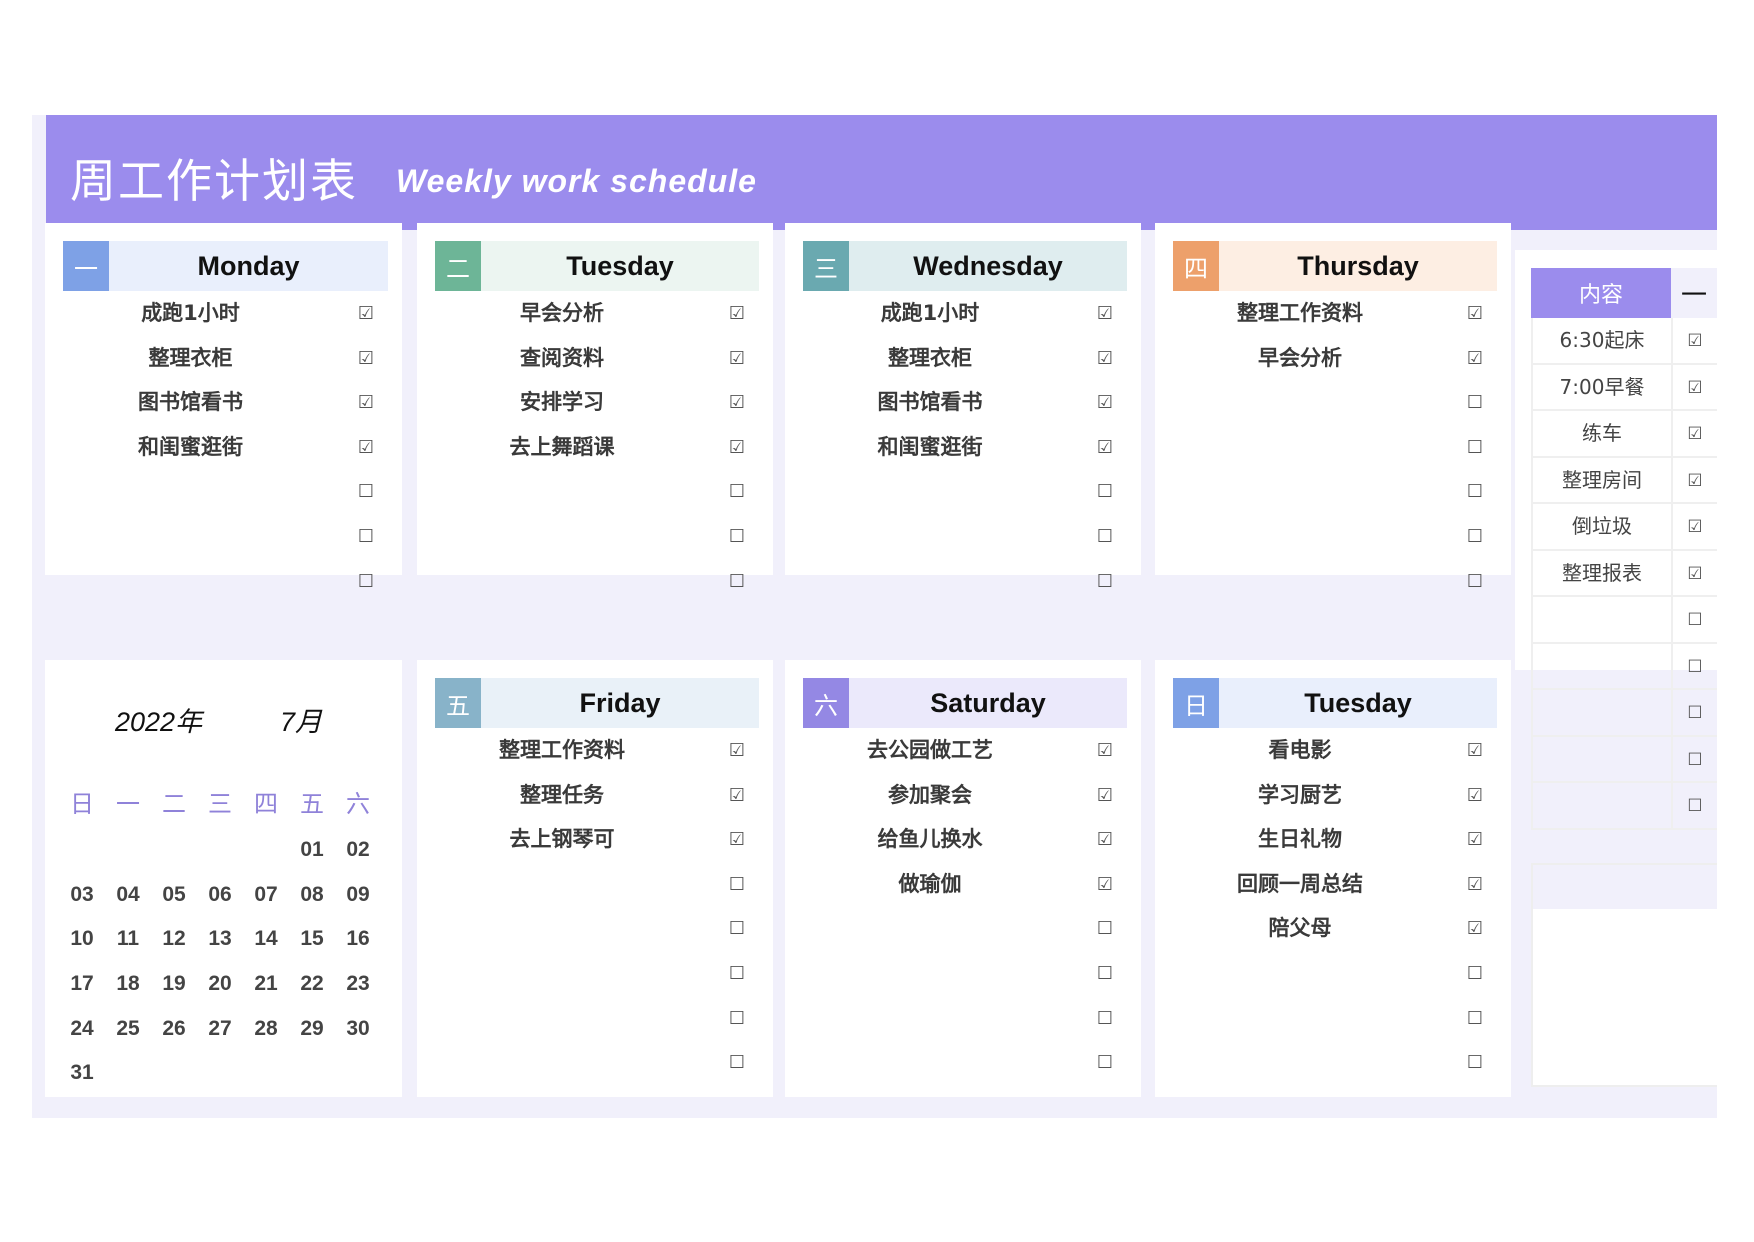 The width and height of the screenshot is (1754, 1242). What do you see at coordinates (220, 1029) in the screenshot?
I see `calendar-date: 27` at bounding box center [220, 1029].